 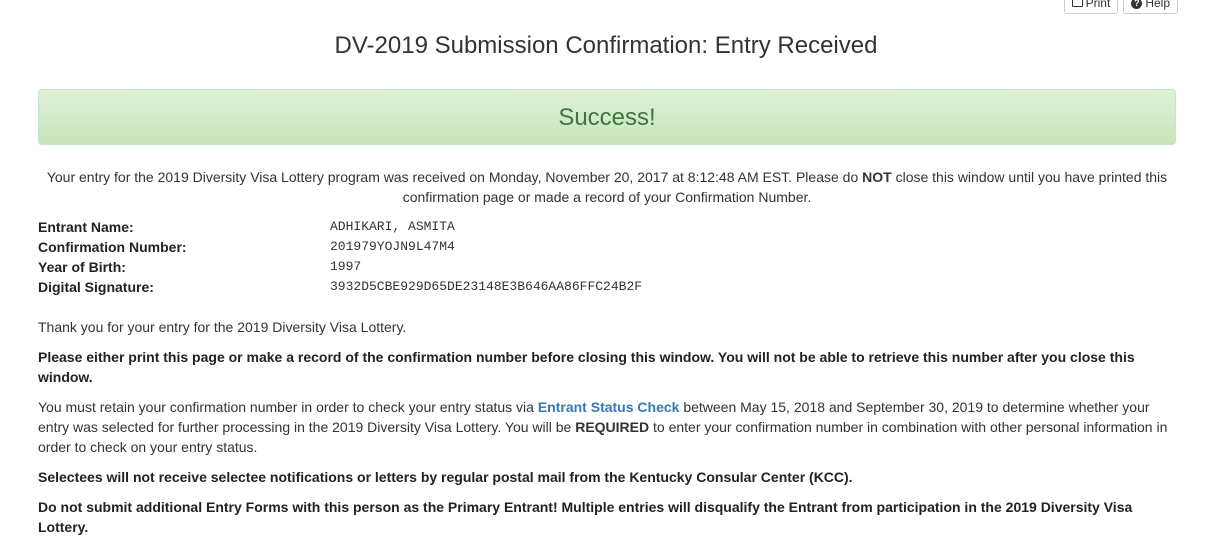 What do you see at coordinates (96, 287) in the screenshot?
I see `digital-signature-label: Digital Signature:` at bounding box center [96, 287].